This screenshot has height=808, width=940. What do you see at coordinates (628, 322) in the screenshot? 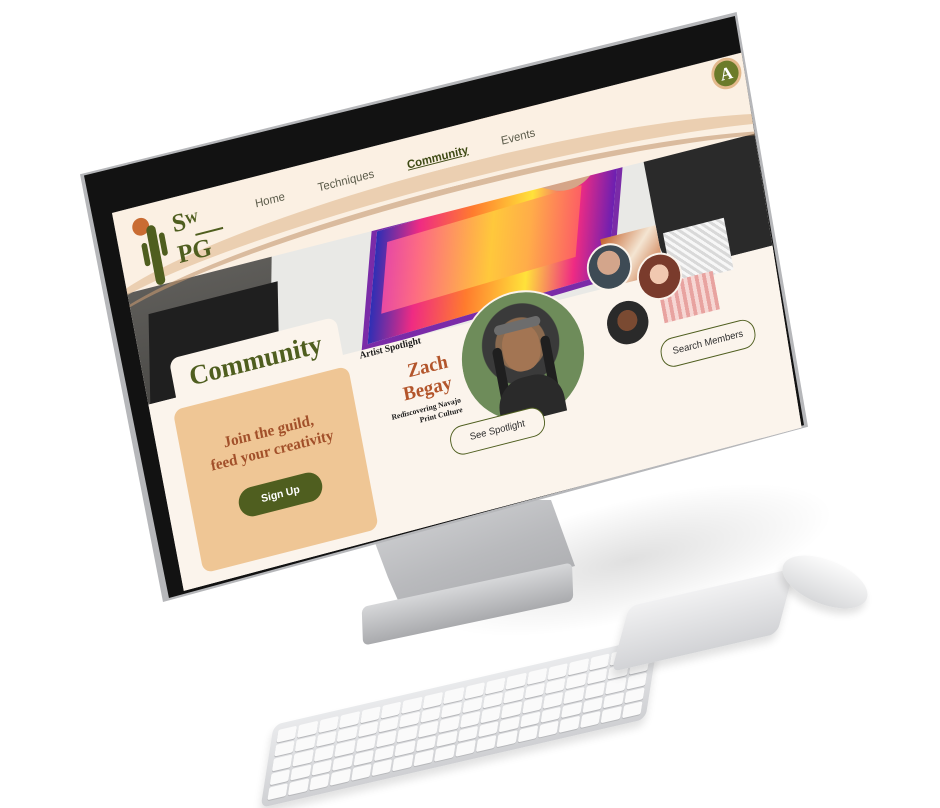
I see `member-avatar` at bounding box center [628, 322].